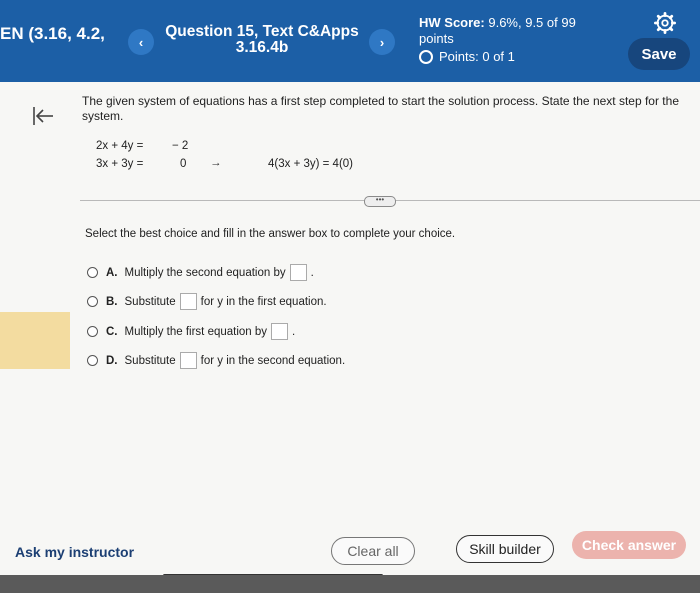 This screenshot has width=700, height=593. I want to click on choice-a: A. Multiply the second equation by ., so click(200, 272).